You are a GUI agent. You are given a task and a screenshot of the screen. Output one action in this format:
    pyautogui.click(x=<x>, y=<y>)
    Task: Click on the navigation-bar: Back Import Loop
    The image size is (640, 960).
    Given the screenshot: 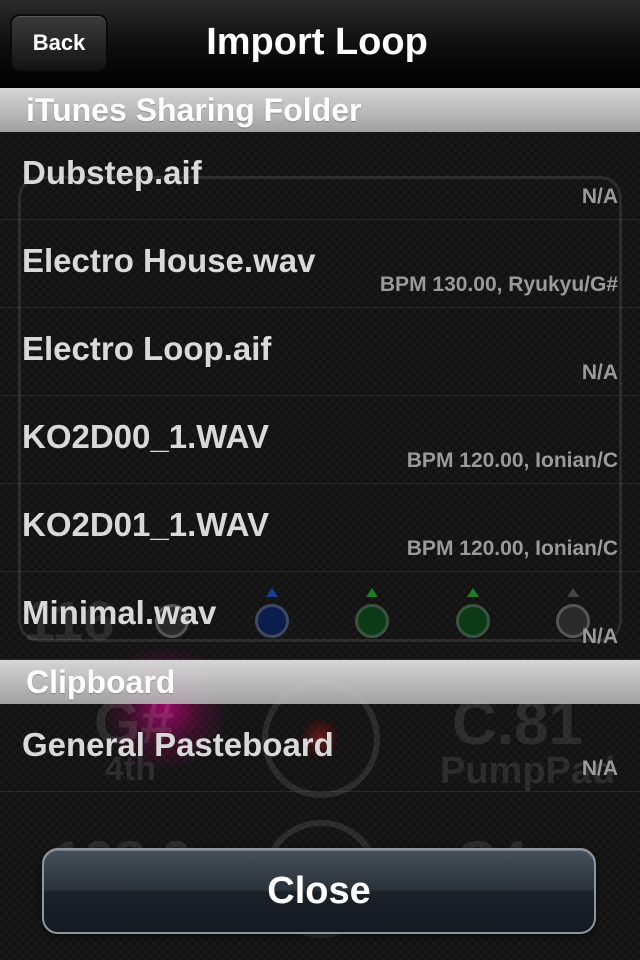 What is the action you would take?
    pyautogui.click(x=320, y=44)
    